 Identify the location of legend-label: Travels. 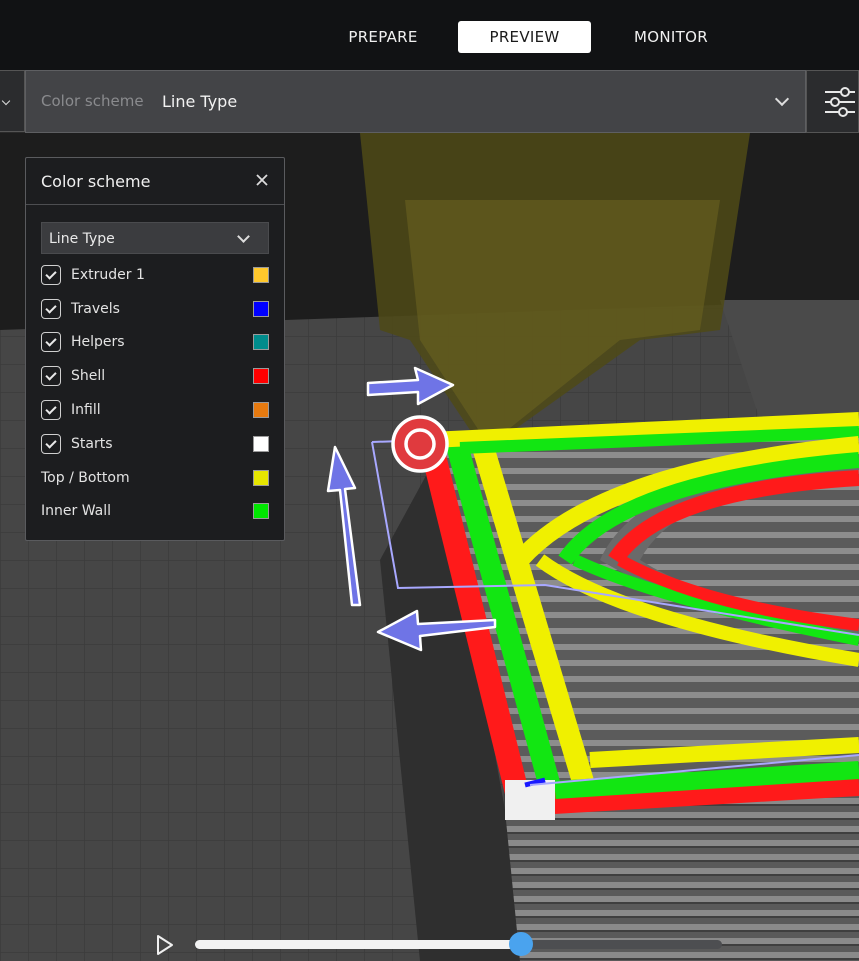
(95, 309).